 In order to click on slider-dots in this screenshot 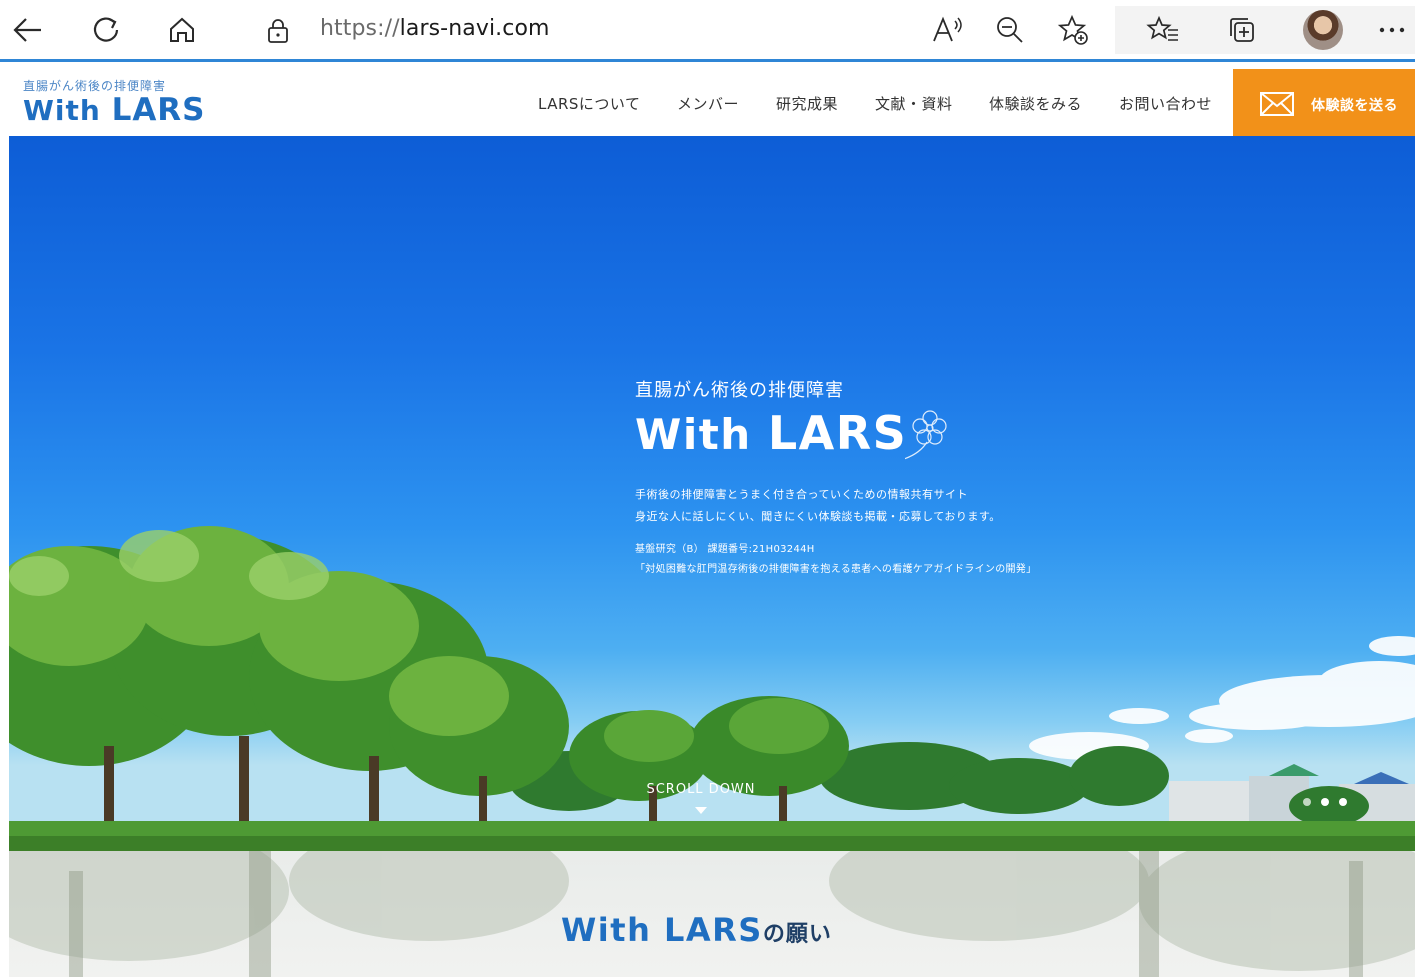, I will do `click(1325, 802)`.